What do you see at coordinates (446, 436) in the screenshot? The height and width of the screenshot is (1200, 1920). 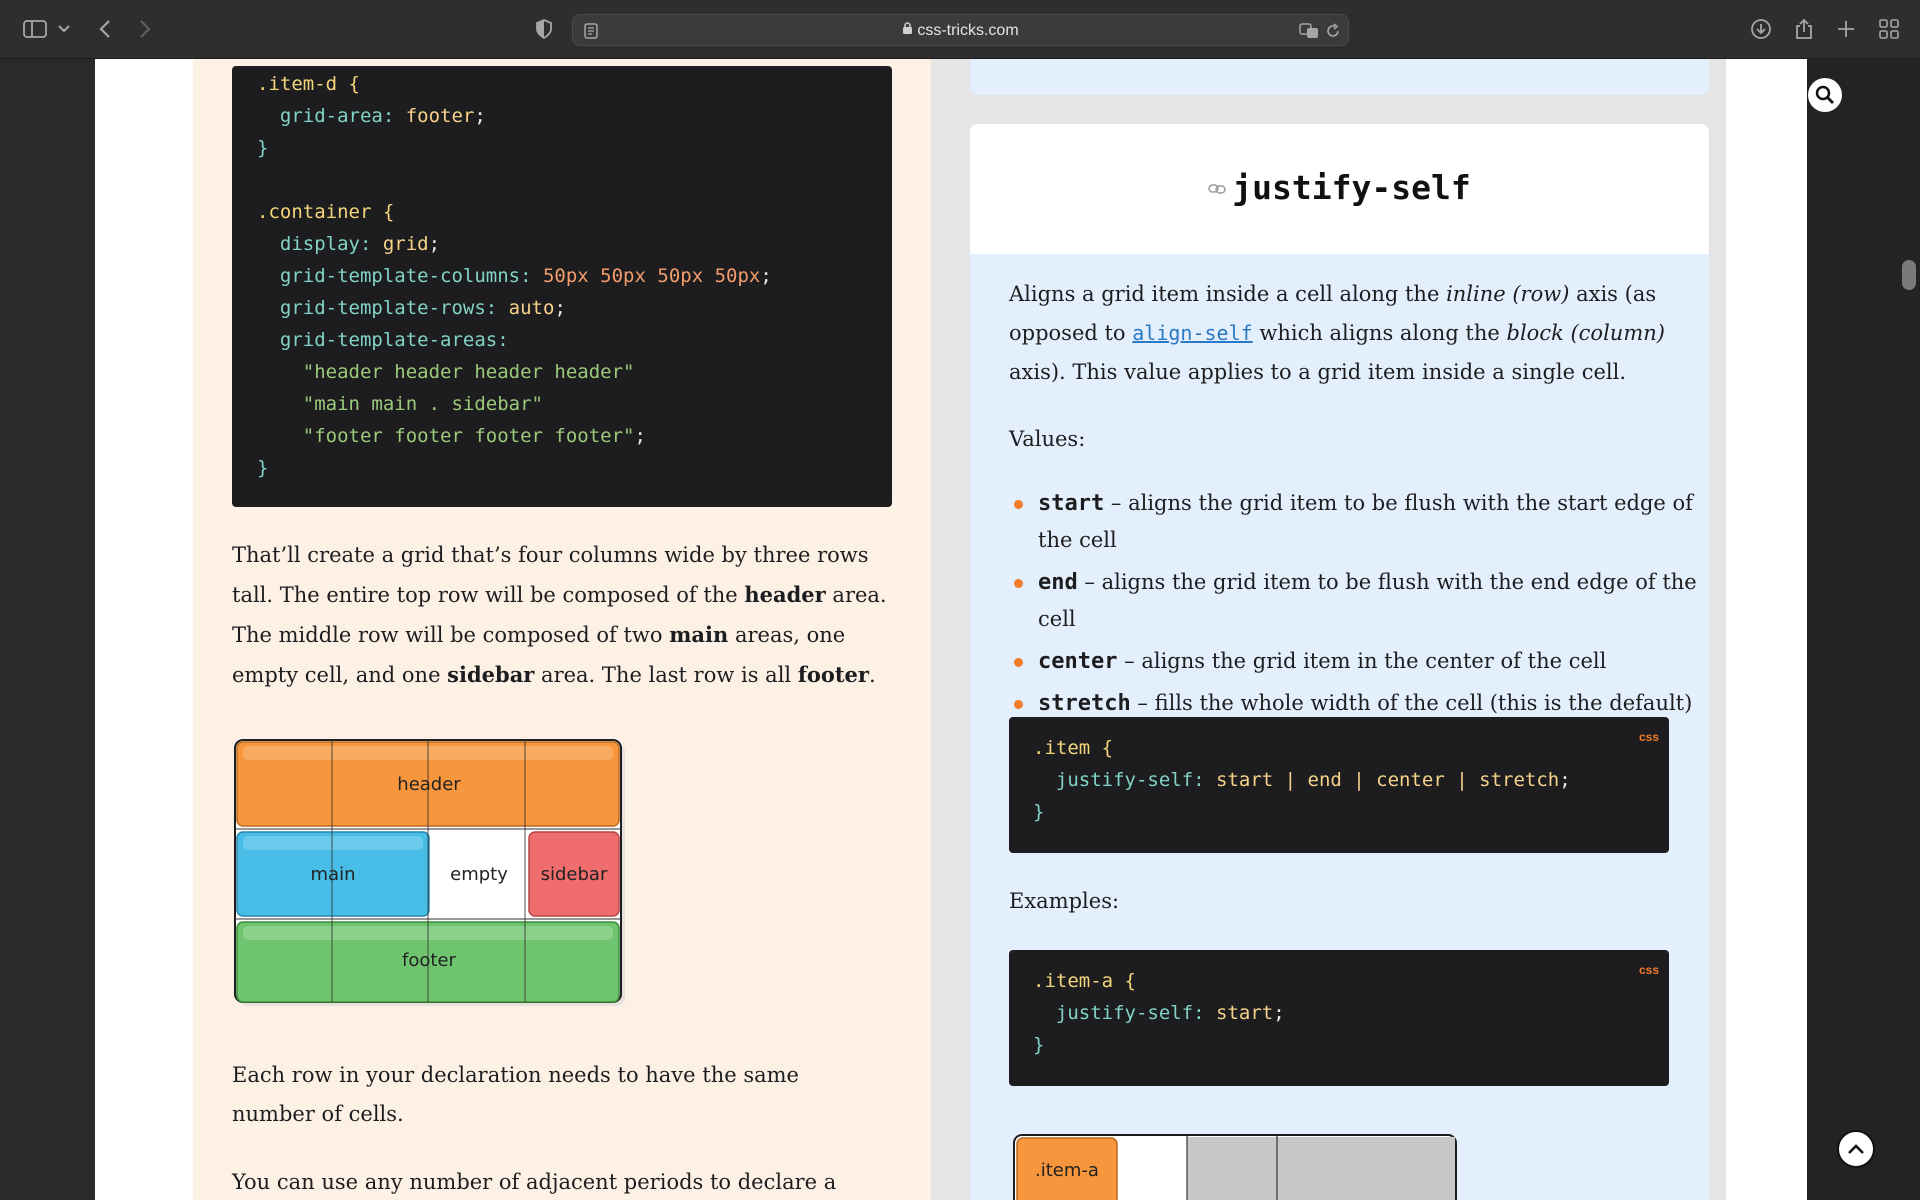 I see `code-token: "footer footer footer footer"` at bounding box center [446, 436].